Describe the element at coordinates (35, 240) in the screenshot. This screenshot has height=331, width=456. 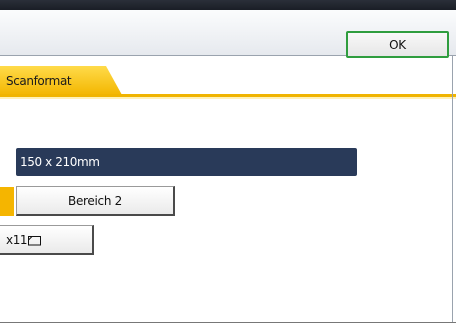
I see `landscape-orientation-icon` at that location.